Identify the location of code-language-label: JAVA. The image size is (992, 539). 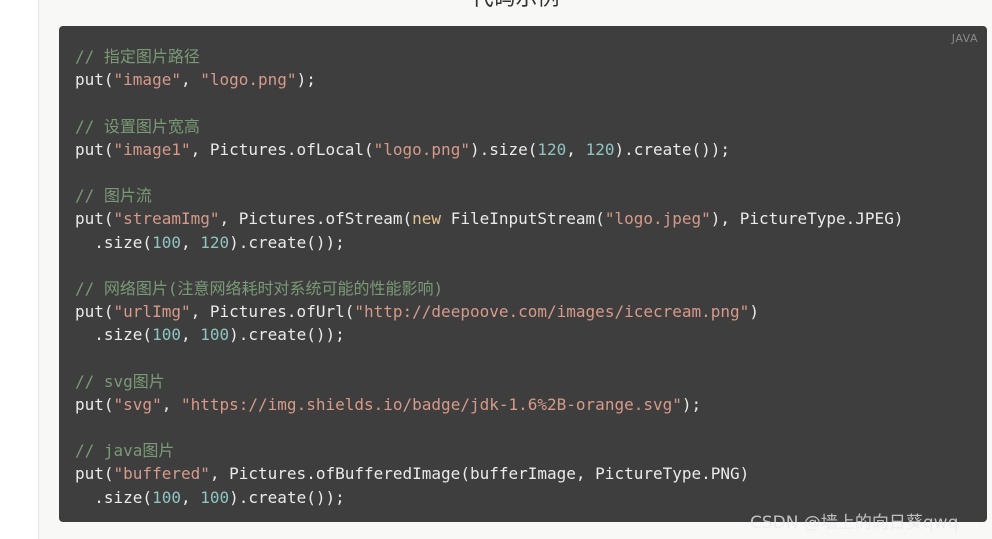
(964, 38).